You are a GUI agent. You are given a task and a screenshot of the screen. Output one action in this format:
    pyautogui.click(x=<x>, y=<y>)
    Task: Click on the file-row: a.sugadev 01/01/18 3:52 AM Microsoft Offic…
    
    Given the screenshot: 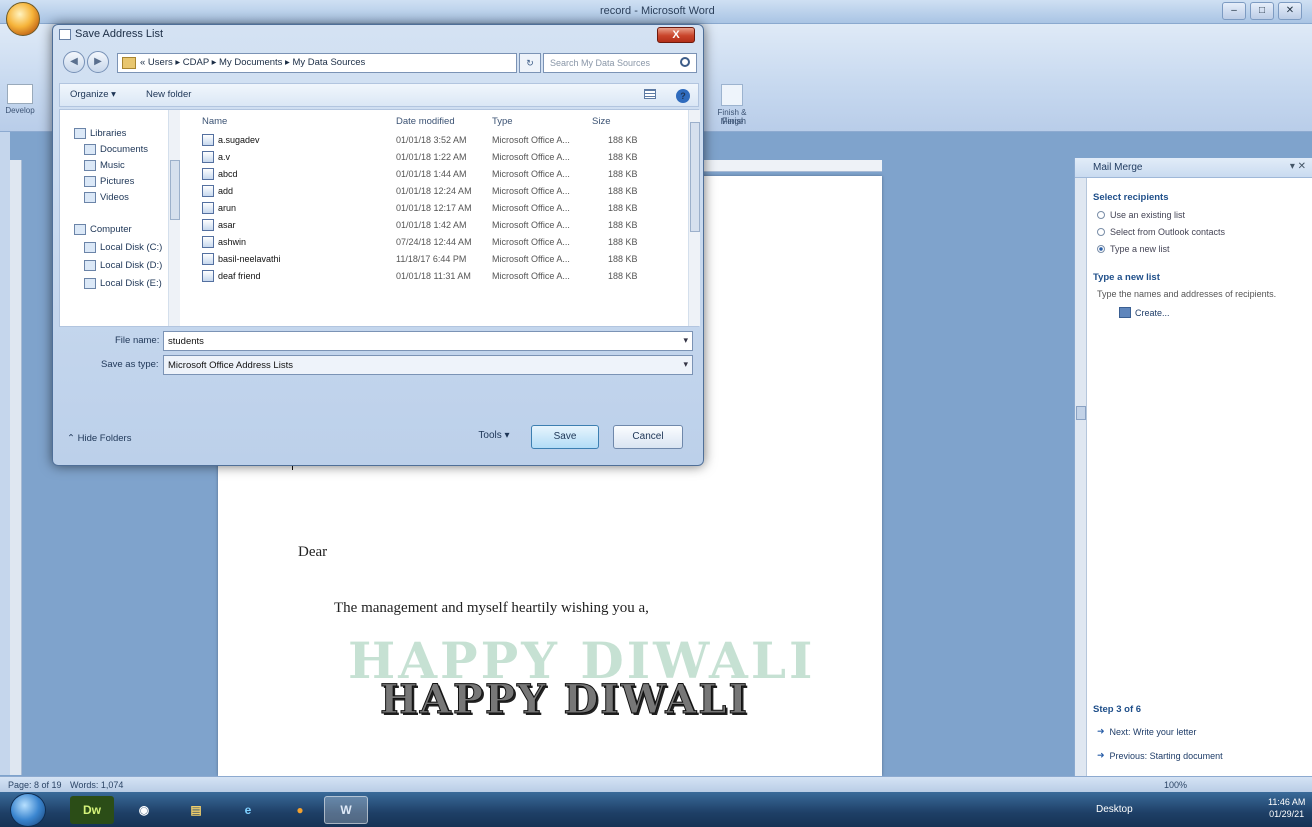 What is the action you would take?
    pyautogui.click(x=434, y=140)
    